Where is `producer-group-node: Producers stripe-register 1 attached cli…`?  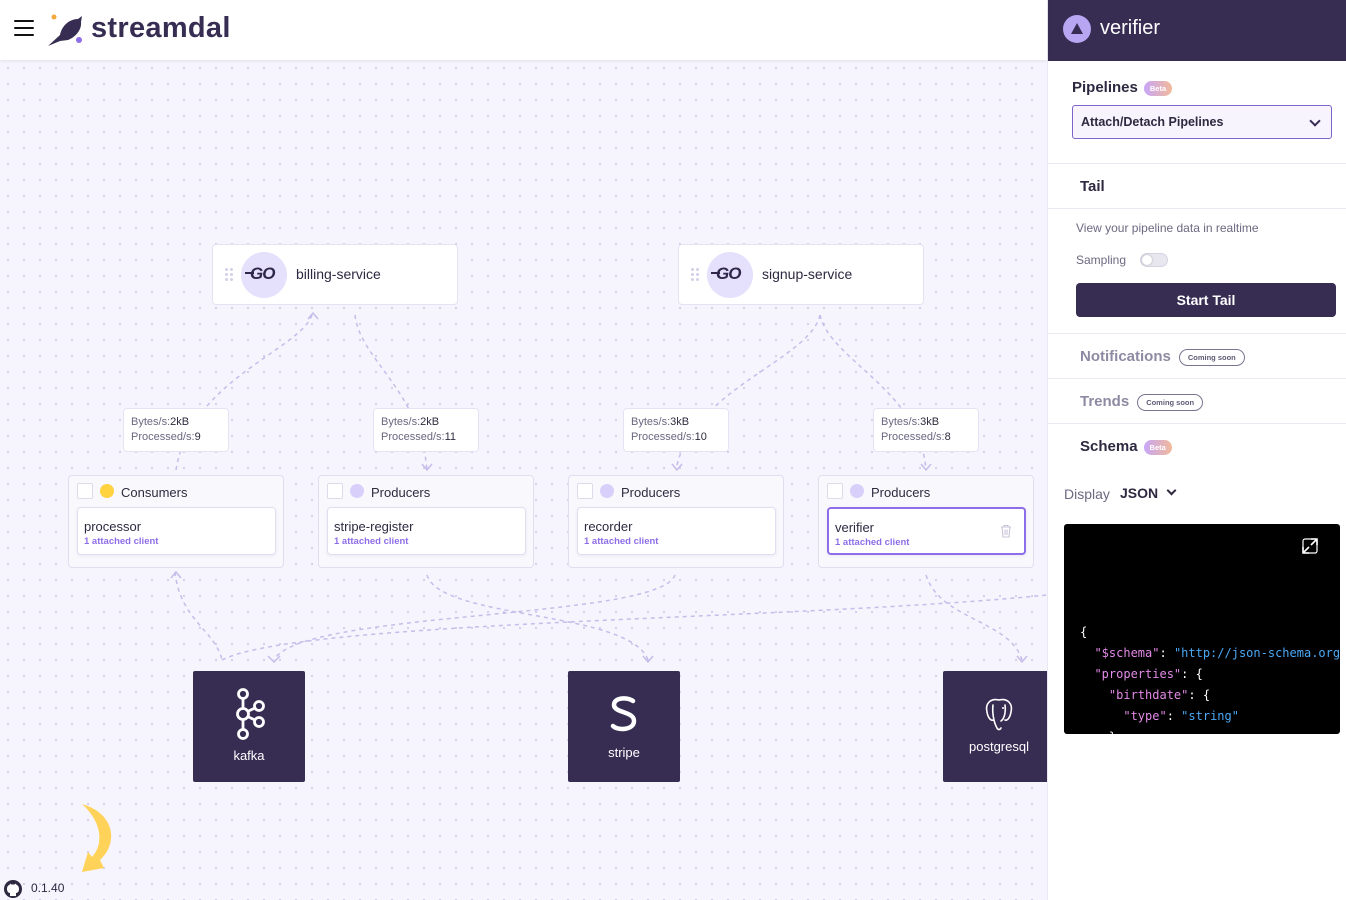 producer-group-node: Producers stripe-register 1 attached cli… is located at coordinates (426, 521).